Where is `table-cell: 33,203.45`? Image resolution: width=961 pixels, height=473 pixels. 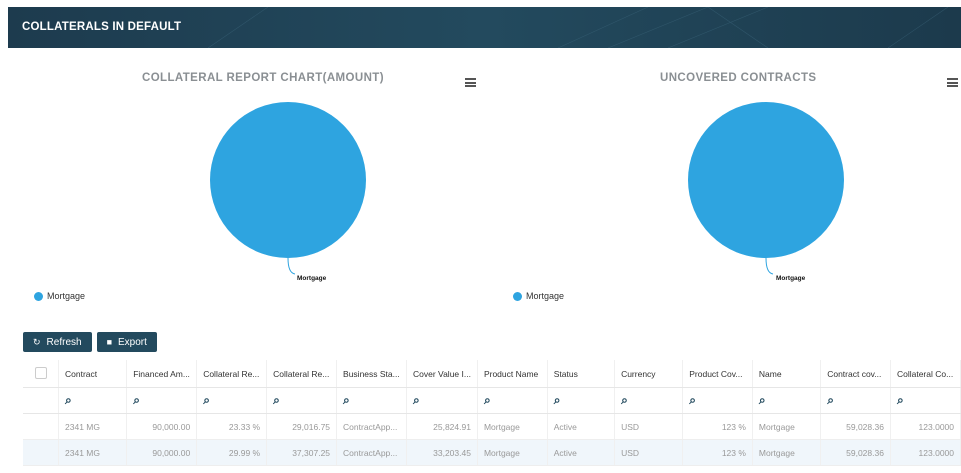 table-cell: 33,203.45 is located at coordinates (442, 452).